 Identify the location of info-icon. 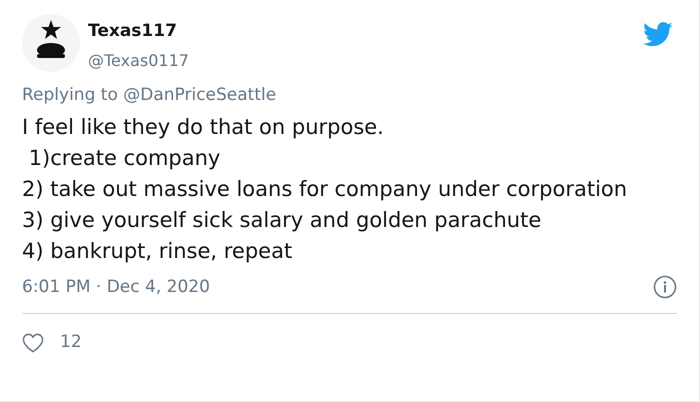
(665, 287).